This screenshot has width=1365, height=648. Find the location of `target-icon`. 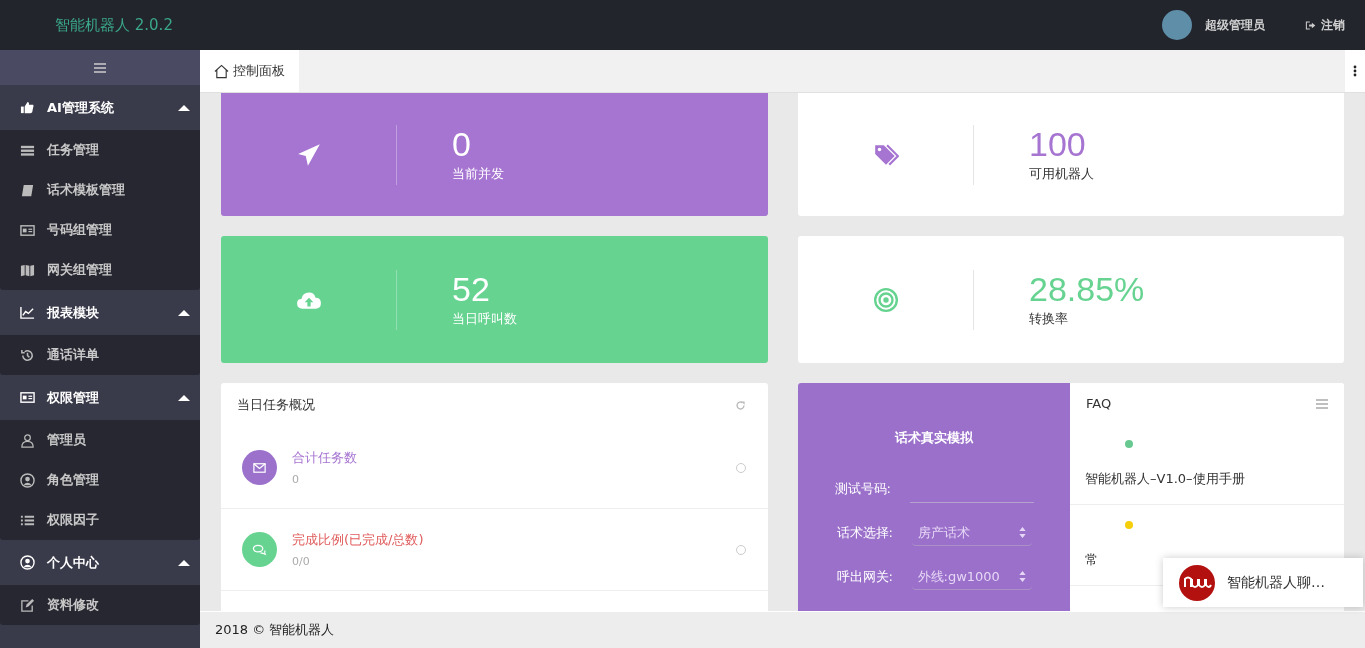

target-icon is located at coordinates (885, 299).